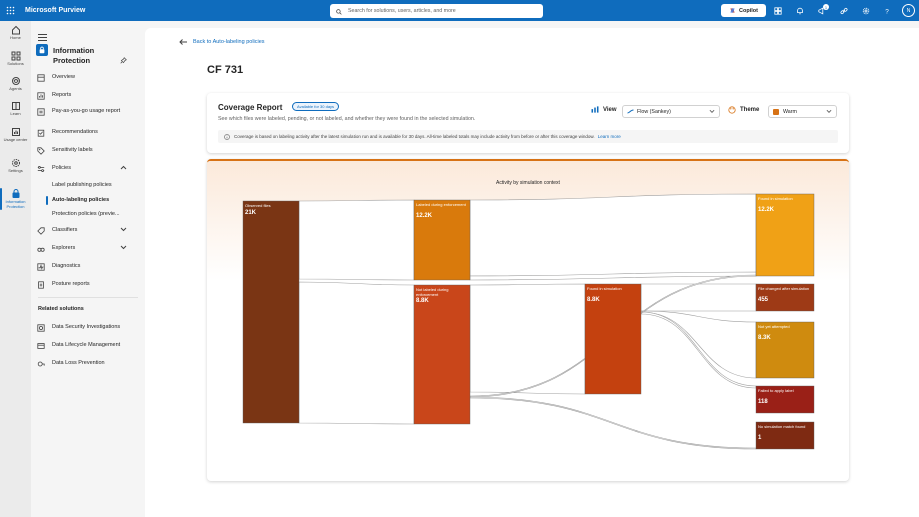 This screenshot has width=919, height=517. What do you see at coordinates (774, 326) in the screenshot?
I see `sankey-node-label: Not yet attempted` at bounding box center [774, 326].